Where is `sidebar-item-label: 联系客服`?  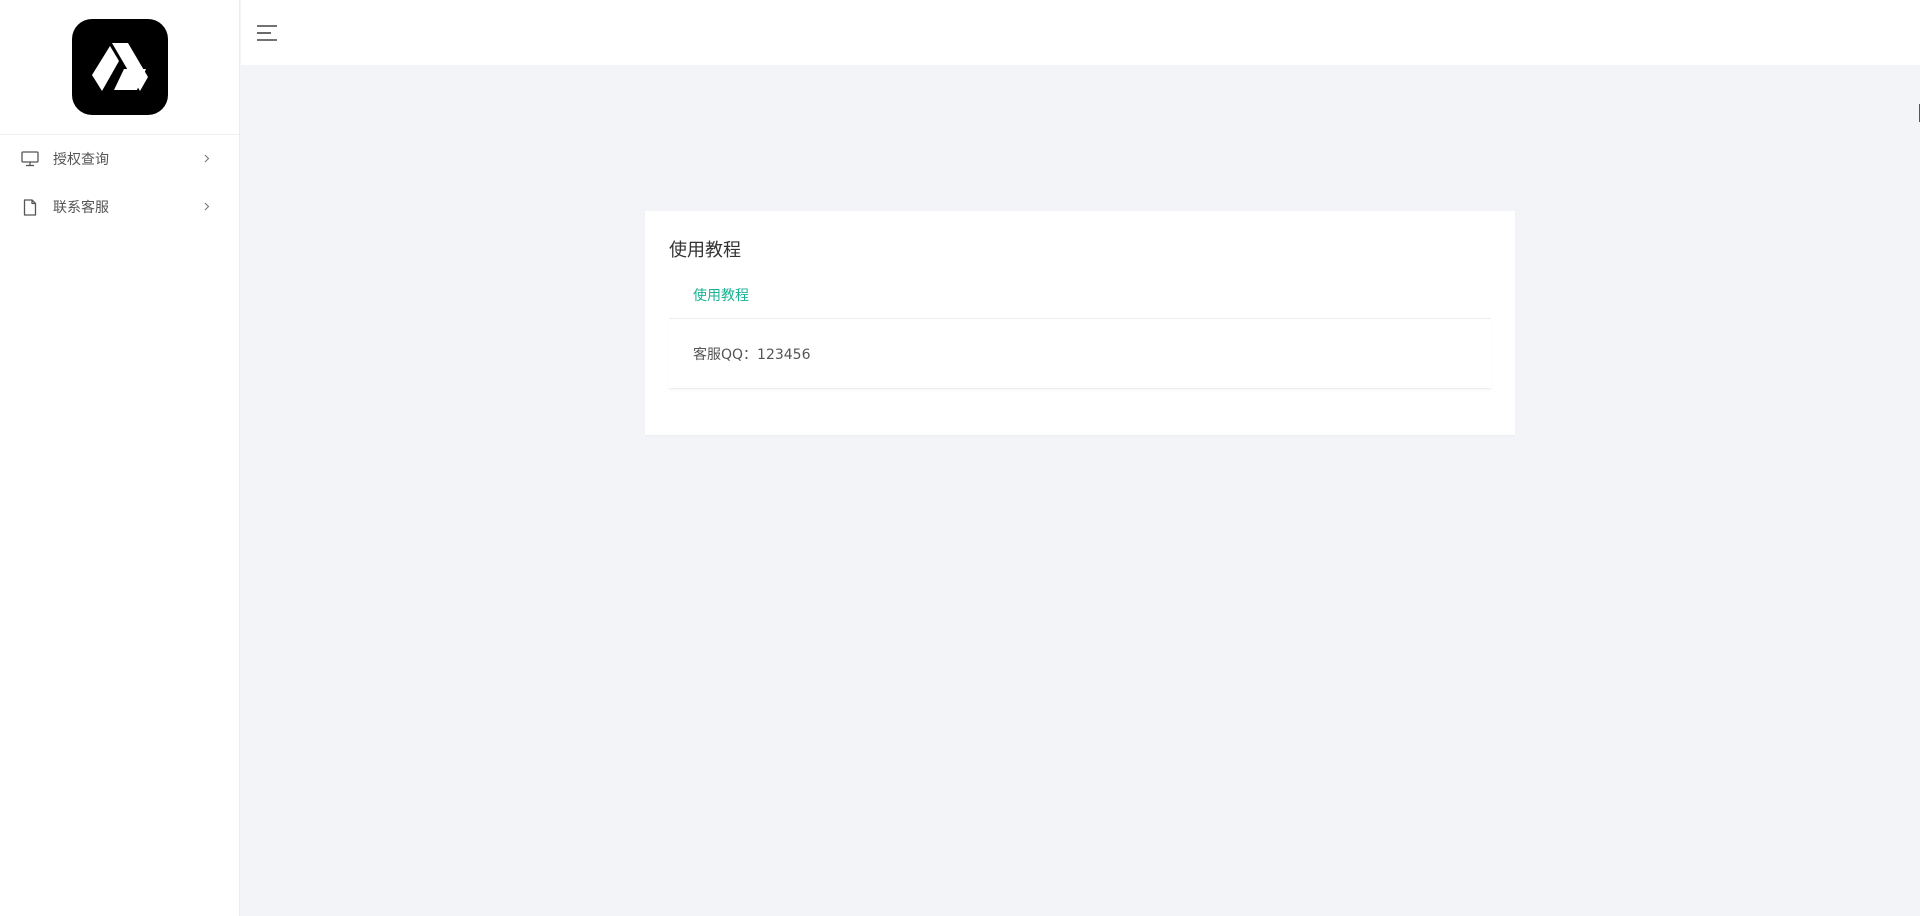 sidebar-item-label: 联系客服 is located at coordinates (81, 208).